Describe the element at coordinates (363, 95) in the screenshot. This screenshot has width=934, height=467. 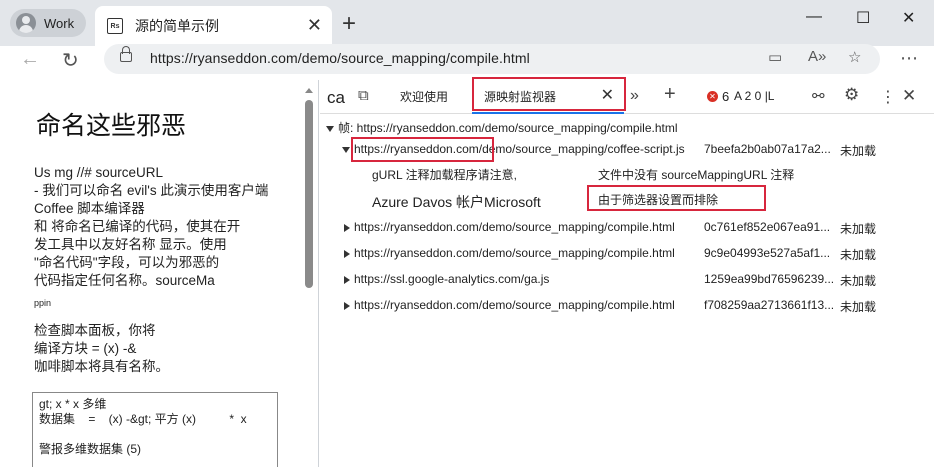
I see `device-toolbar-icon: ⧉` at that location.